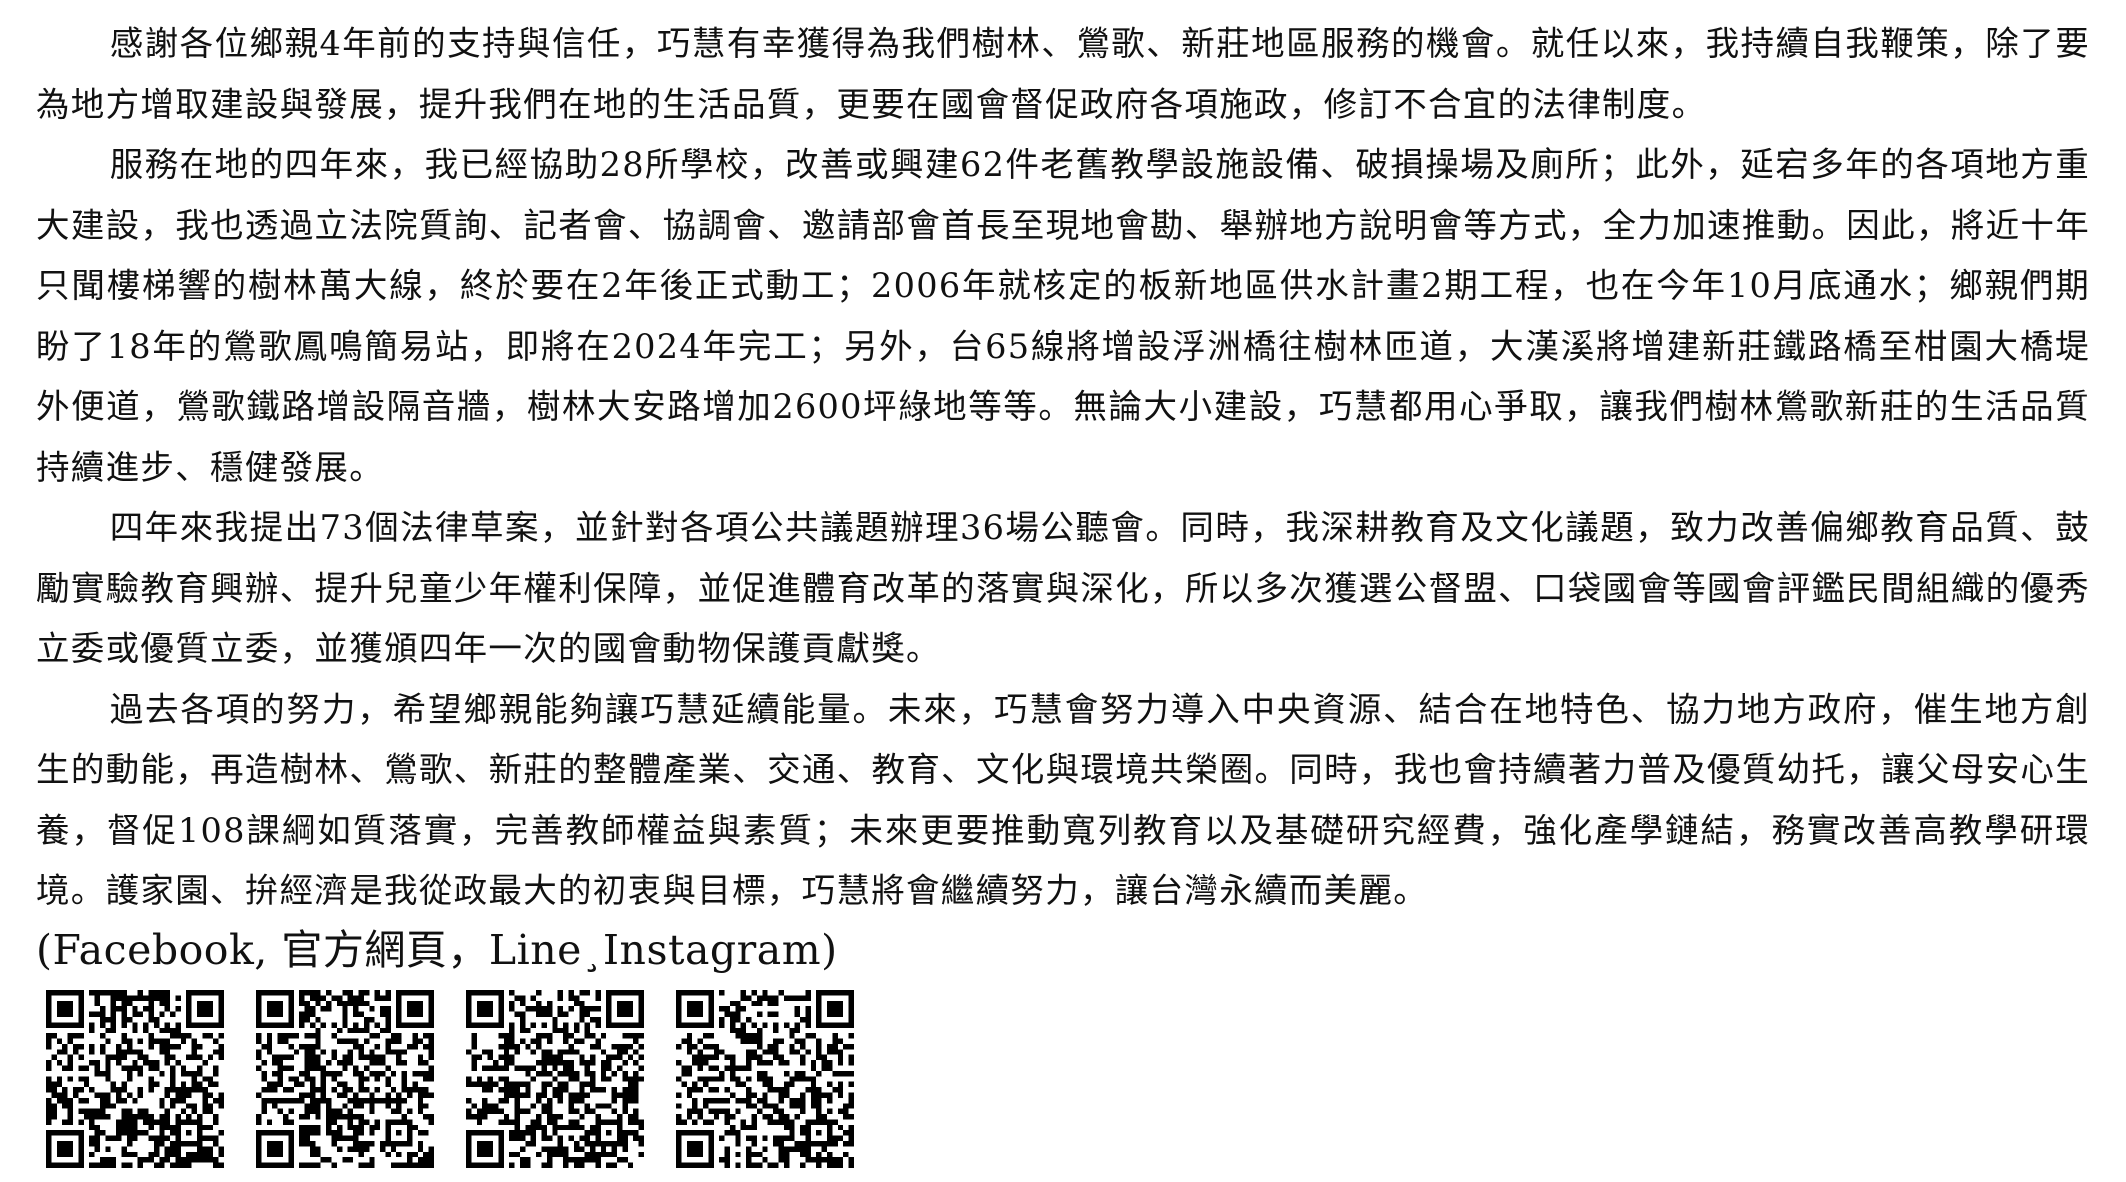  Describe the element at coordinates (135, 1079) in the screenshot. I see `facebook-qr-icon` at that location.